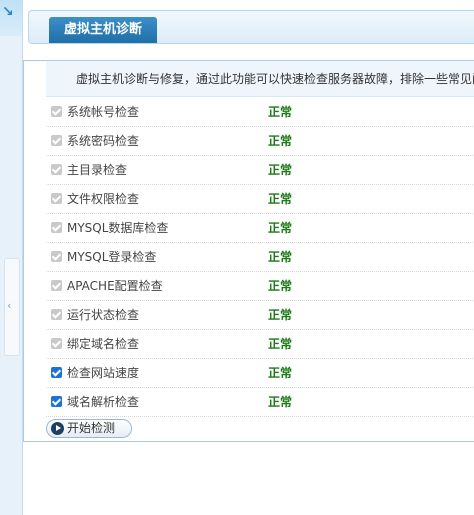  I want to click on check-label: 检查网站速度, so click(103, 373).